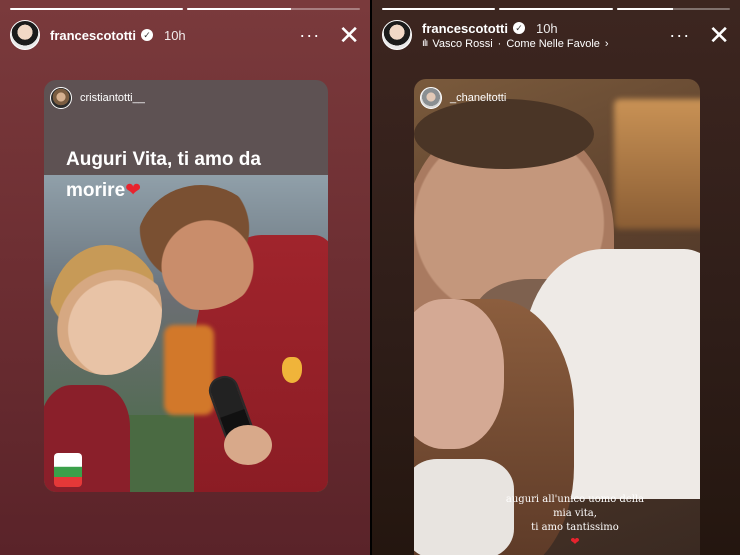  I want to click on caption-text: Auguri Vita, ti amo da morire, so click(163, 175).